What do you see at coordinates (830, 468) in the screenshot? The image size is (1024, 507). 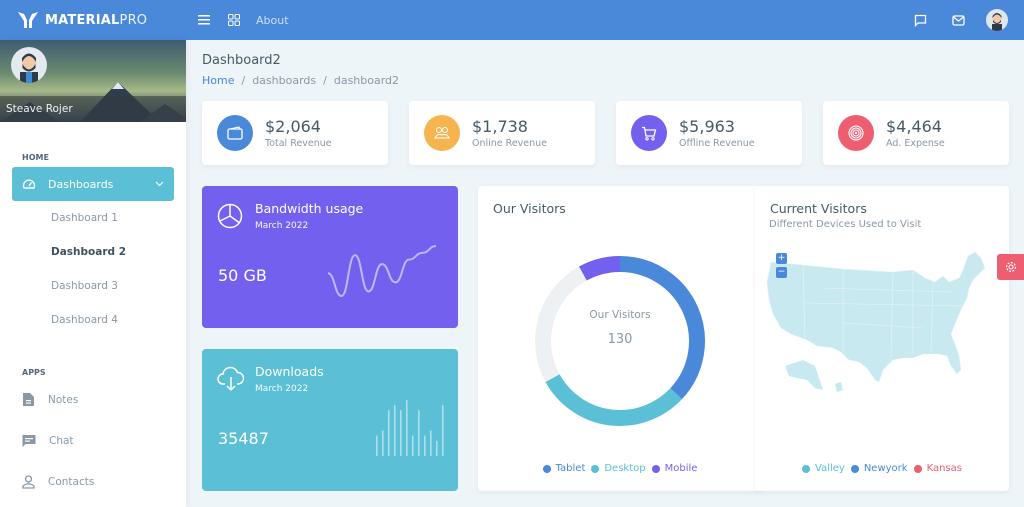 I see `legend-label: Valley` at bounding box center [830, 468].